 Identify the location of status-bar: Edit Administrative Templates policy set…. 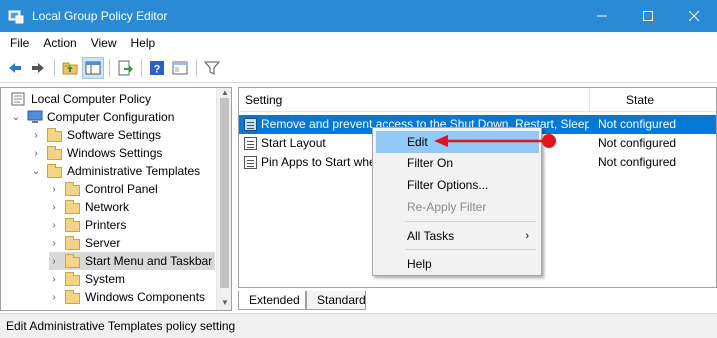
(358, 325).